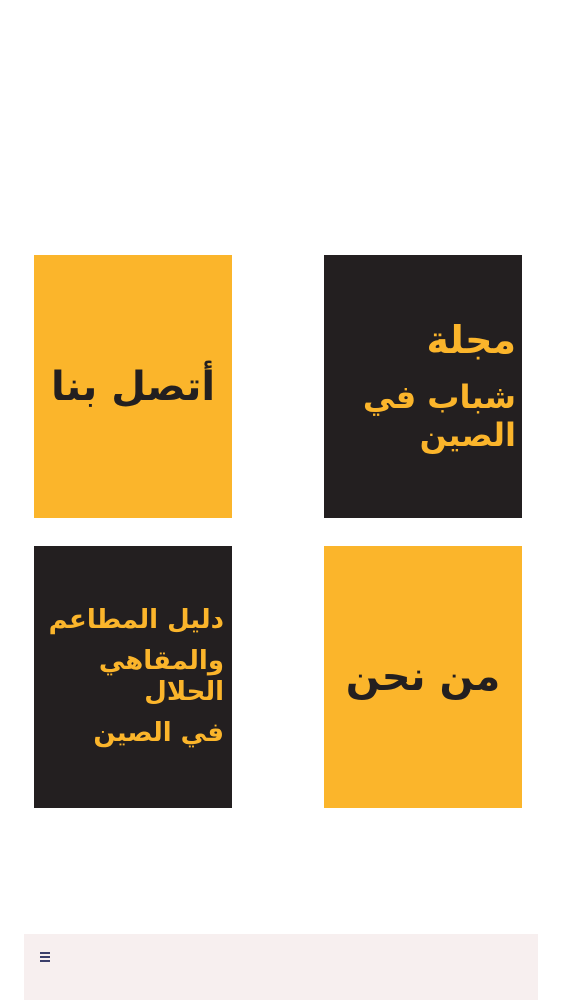 The image size is (563, 1000). Describe the element at coordinates (158, 733) in the screenshot. I see `guide-line-3: في الصين` at that location.